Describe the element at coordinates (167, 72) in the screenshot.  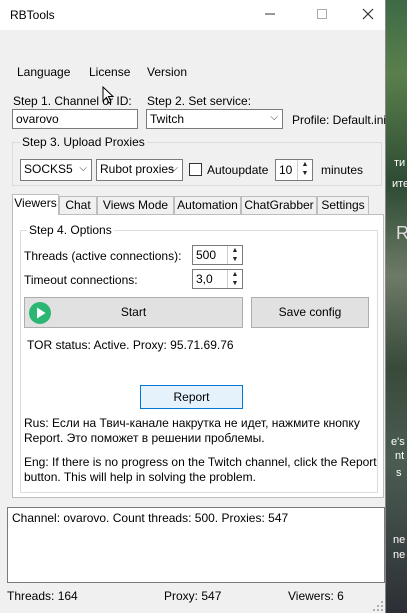
I see `menu-version: Version` at that location.